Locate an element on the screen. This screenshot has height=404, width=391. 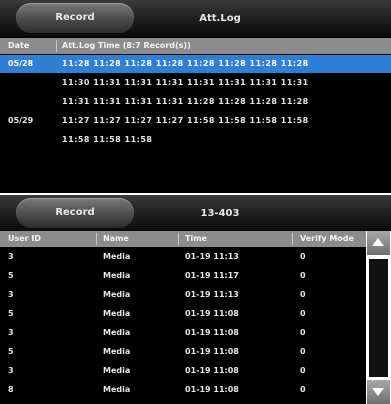
scroll-thumb is located at coordinates (378, 318).